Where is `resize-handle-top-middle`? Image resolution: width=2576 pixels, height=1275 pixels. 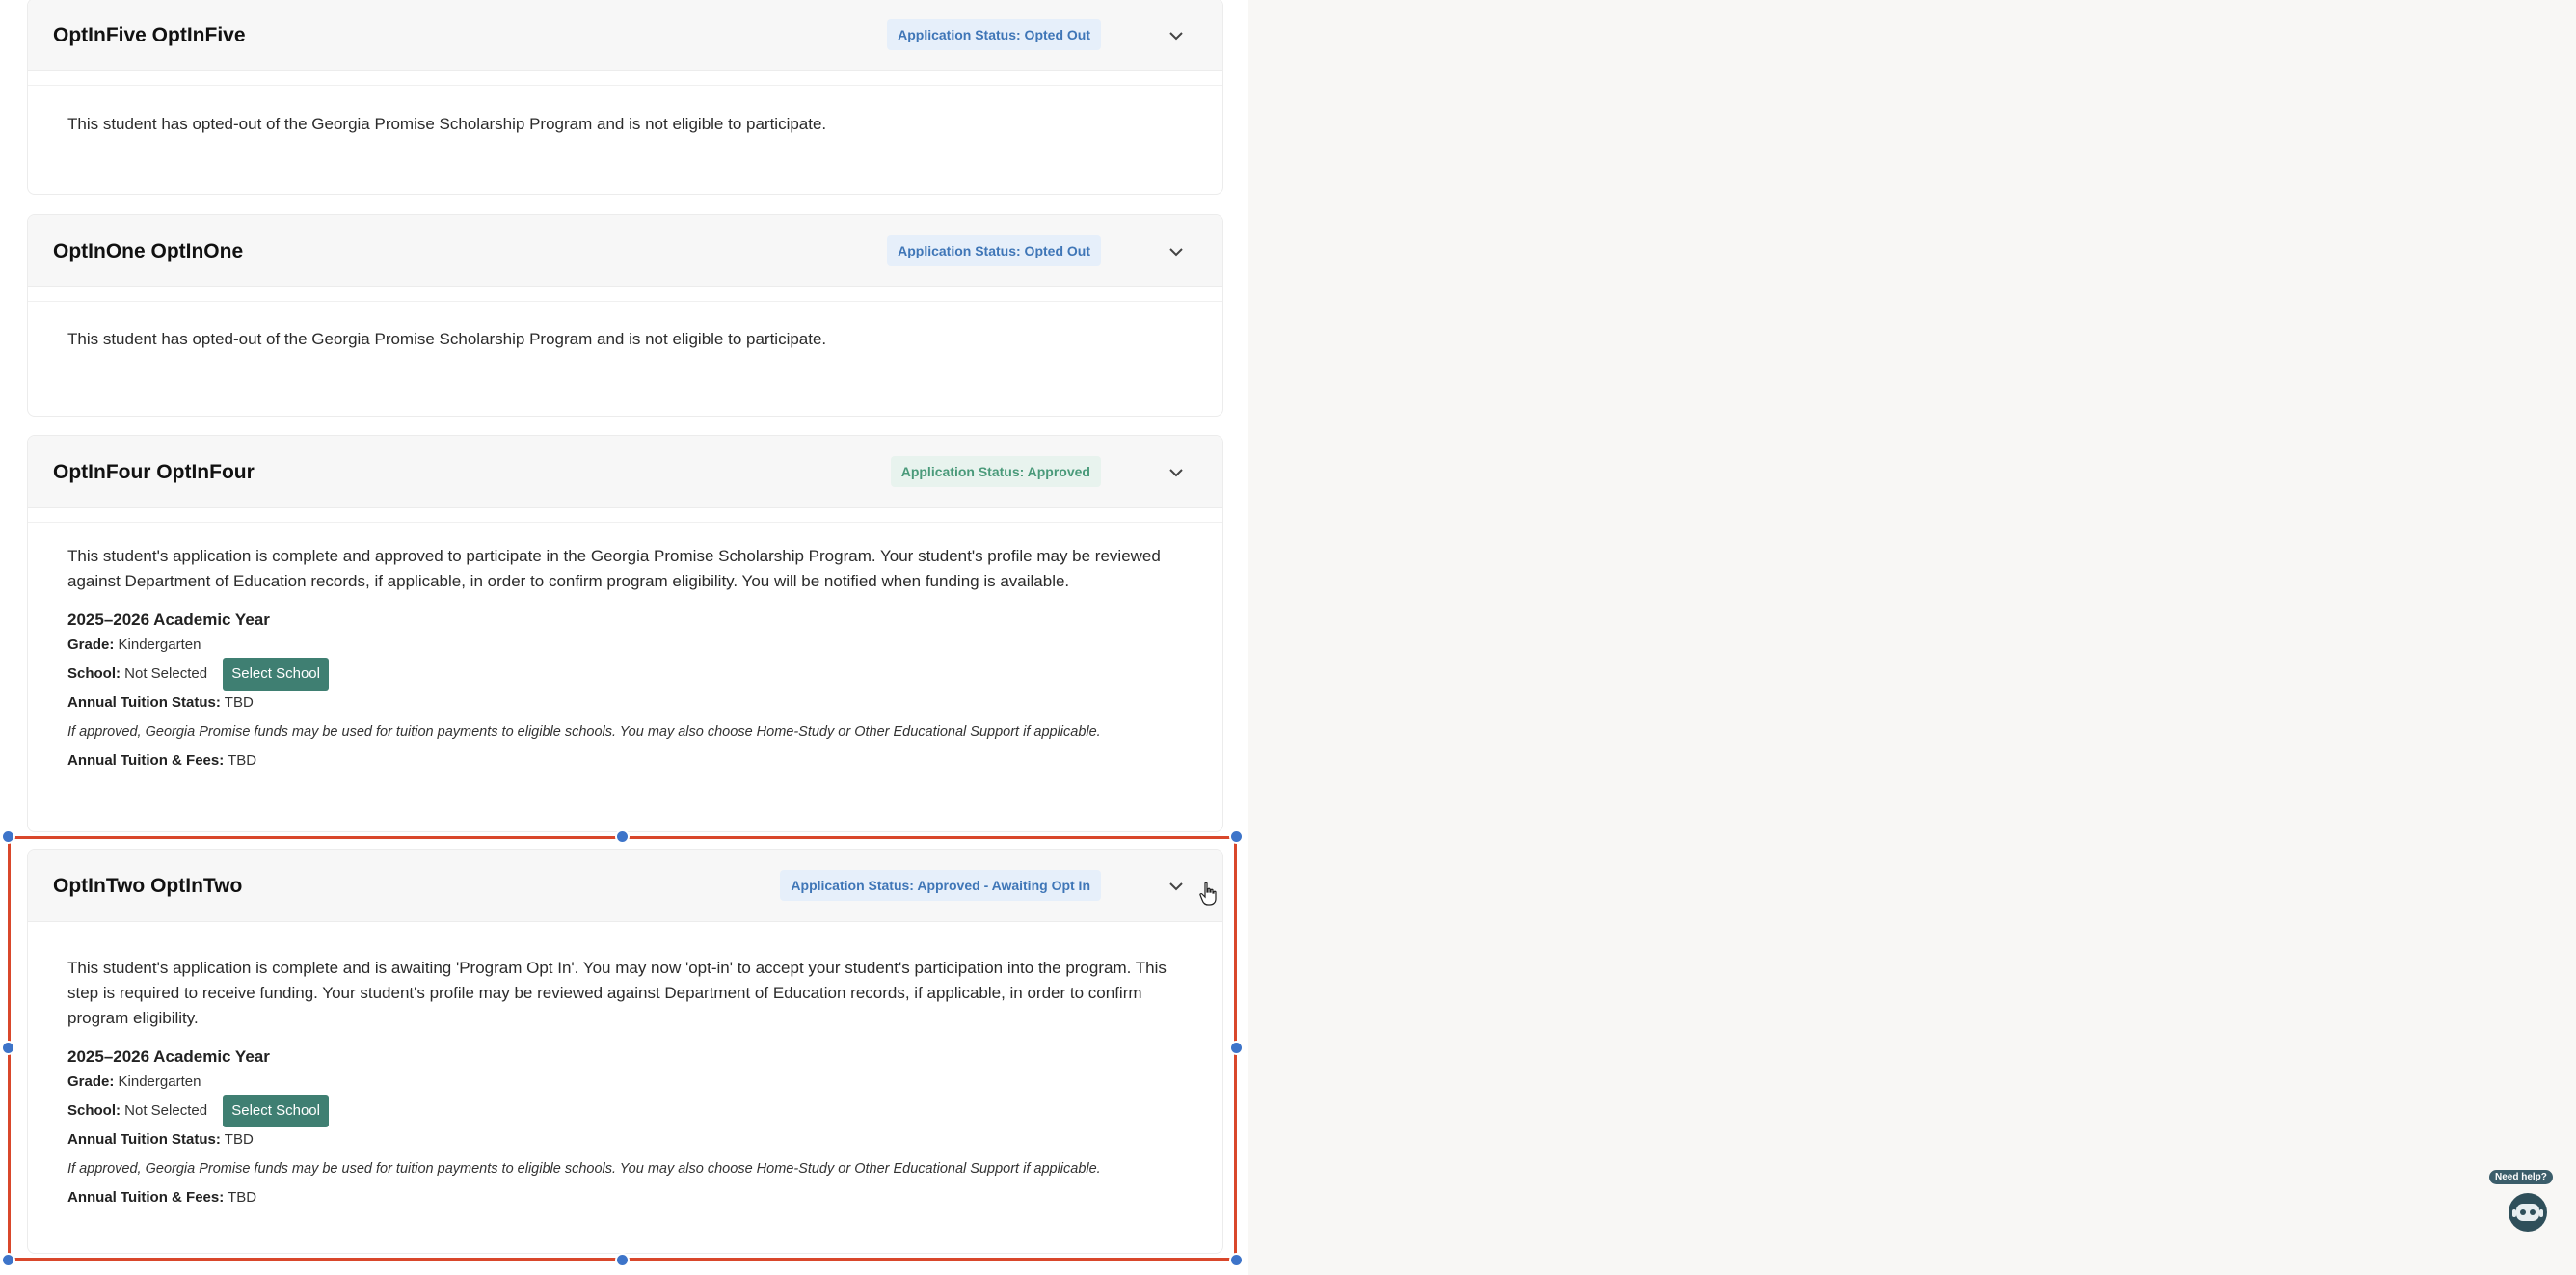 resize-handle-top-middle is located at coordinates (623, 836).